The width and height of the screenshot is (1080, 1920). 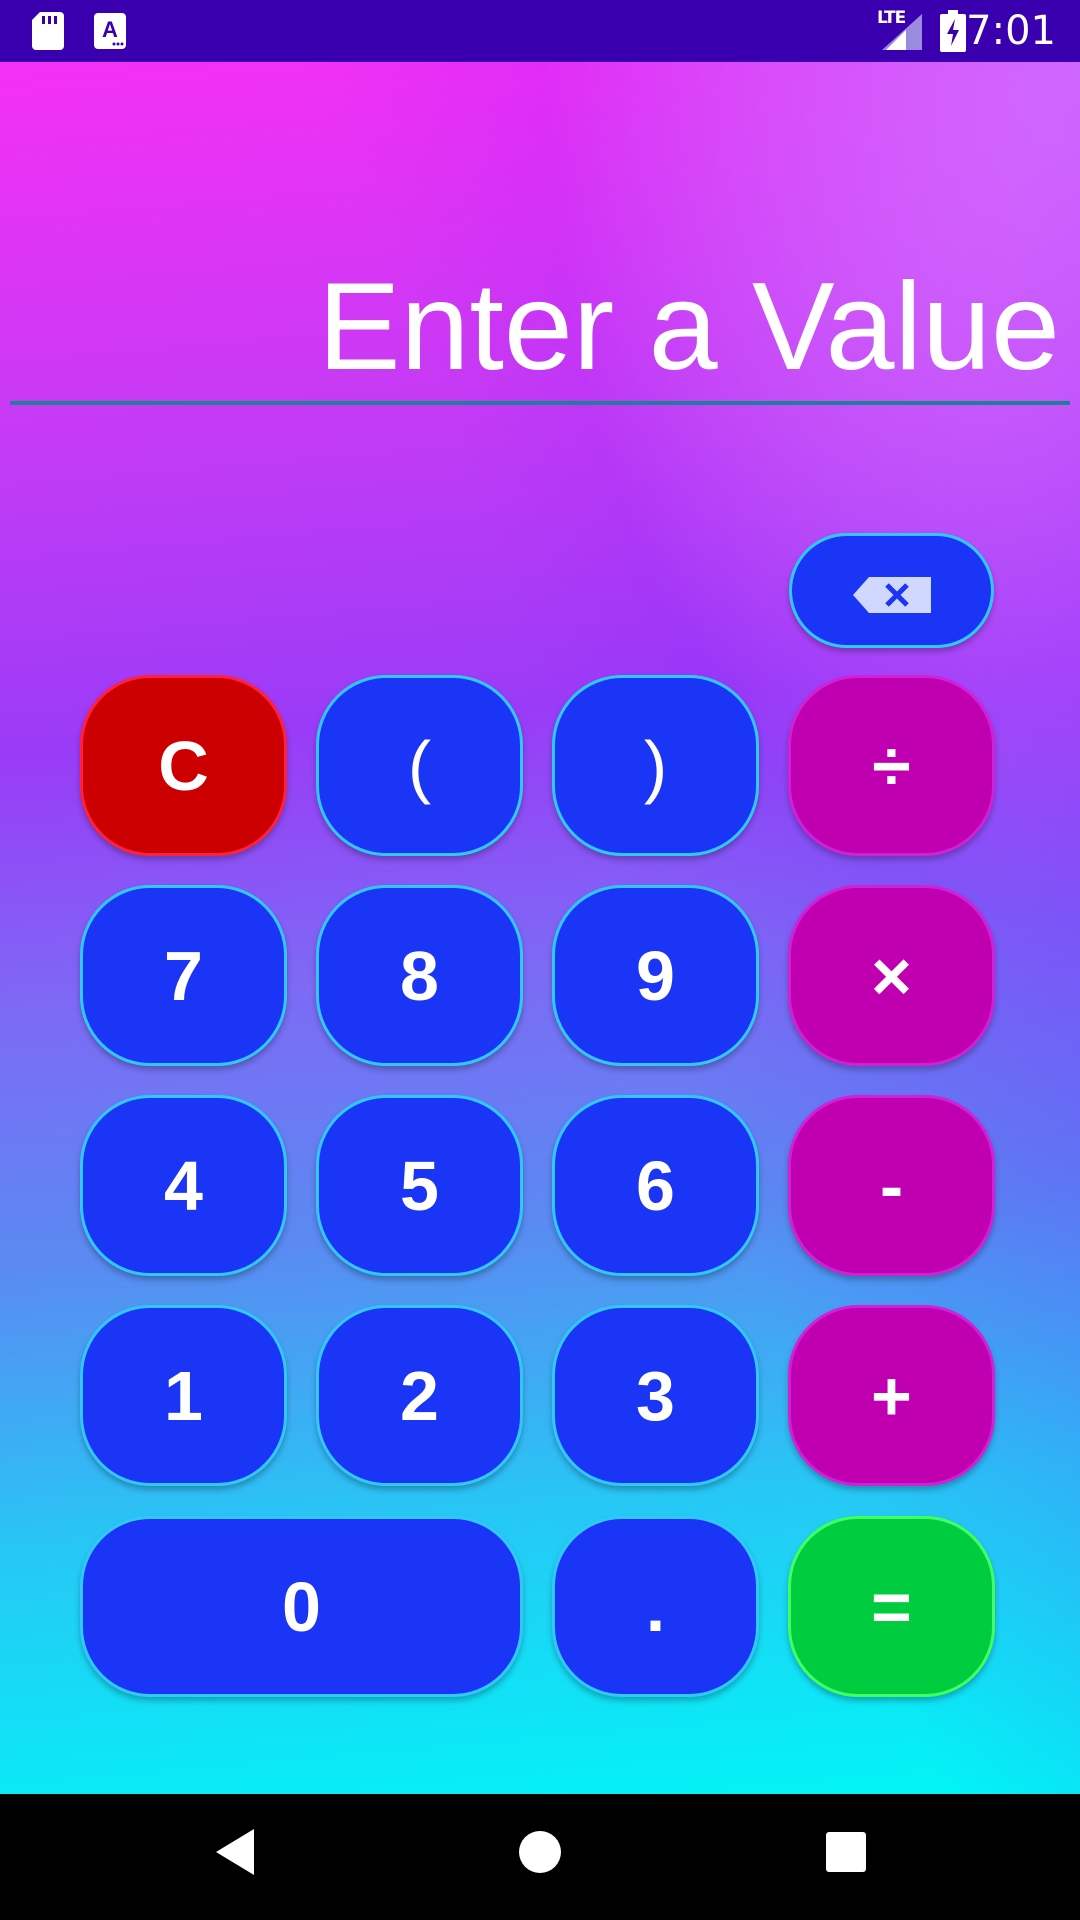 What do you see at coordinates (891, 1185) in the screenshot?
I see `minus-button: -` at bounding box center [891, 1185].